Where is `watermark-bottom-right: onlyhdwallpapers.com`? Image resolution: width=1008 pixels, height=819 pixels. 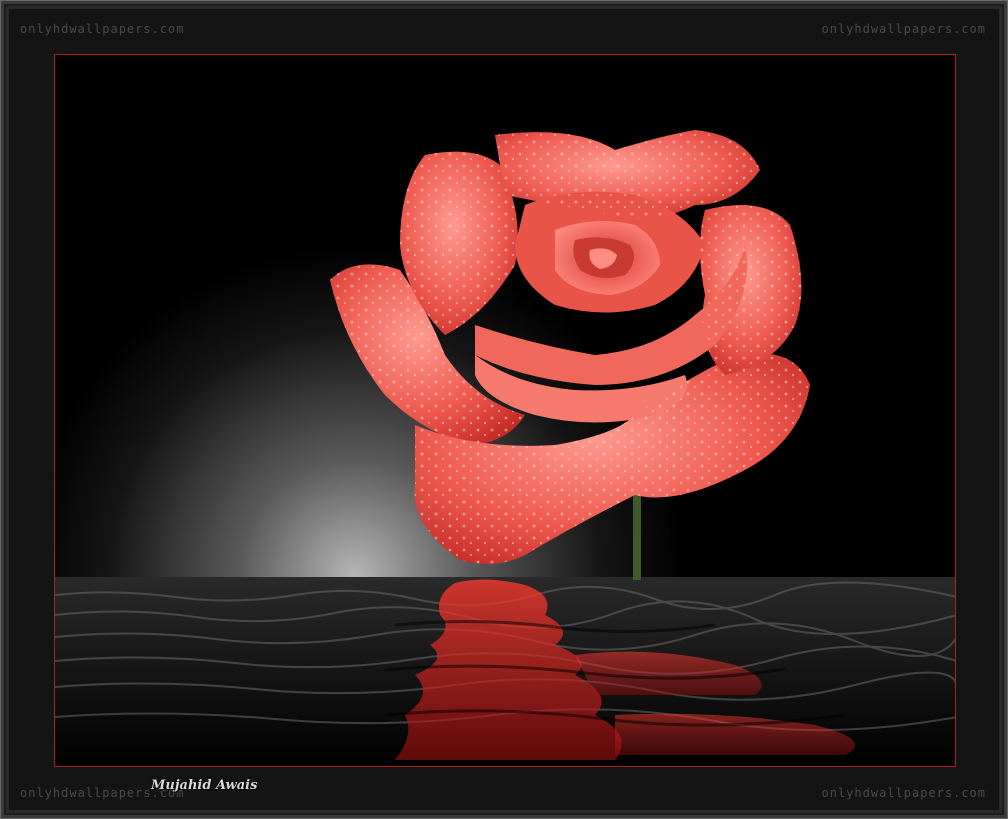 watermark-bottom-right: onlyhdwallpapers.com is located at coordinates (903, 793).